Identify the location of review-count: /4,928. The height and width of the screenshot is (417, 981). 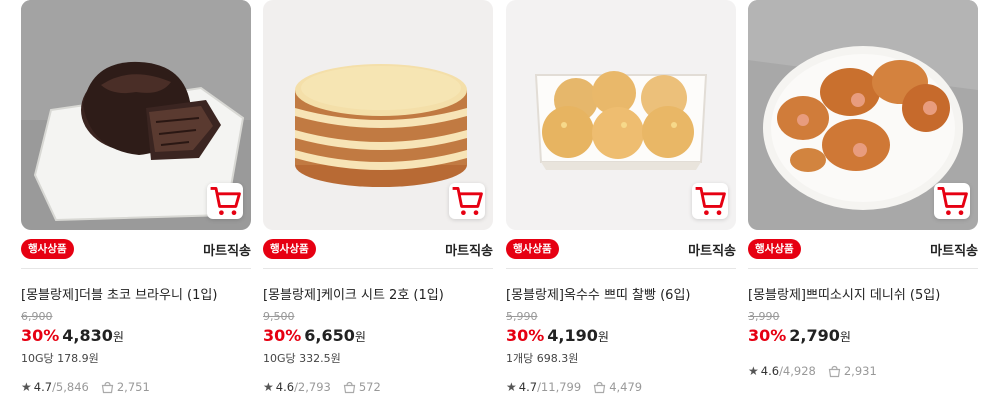
(797, 371).